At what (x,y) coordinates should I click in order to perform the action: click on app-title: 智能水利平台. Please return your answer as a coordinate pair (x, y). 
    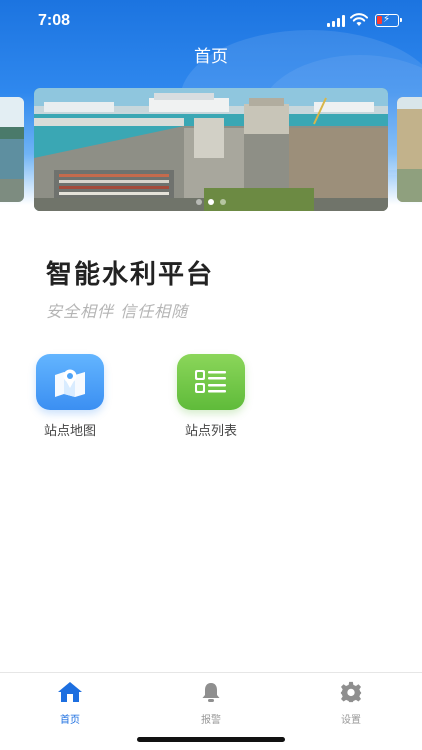
    Looking at the image, I should click on (130, 275).